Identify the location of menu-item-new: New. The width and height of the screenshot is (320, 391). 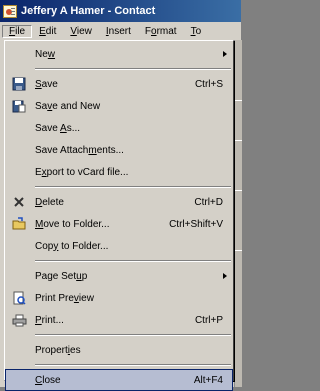
(119, 54).